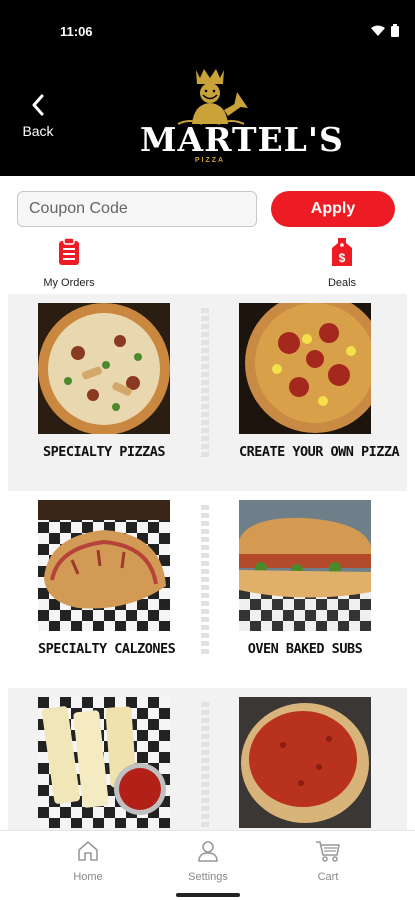  What do you see at coordinates (38, 119) in the screenshot?
I see `back-button: Back` at bounding box center [38, 119].